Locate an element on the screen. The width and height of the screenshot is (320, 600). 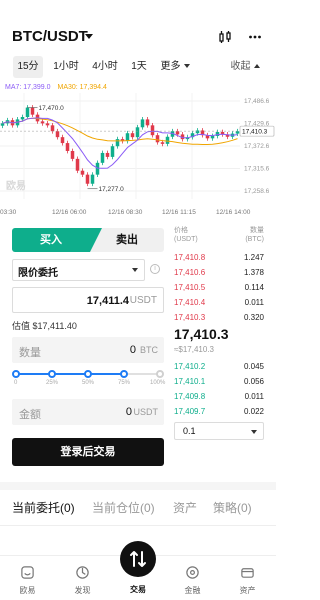
percent-slider: 0 25% 50% 75% 100% is located at coordinates (89, 379).